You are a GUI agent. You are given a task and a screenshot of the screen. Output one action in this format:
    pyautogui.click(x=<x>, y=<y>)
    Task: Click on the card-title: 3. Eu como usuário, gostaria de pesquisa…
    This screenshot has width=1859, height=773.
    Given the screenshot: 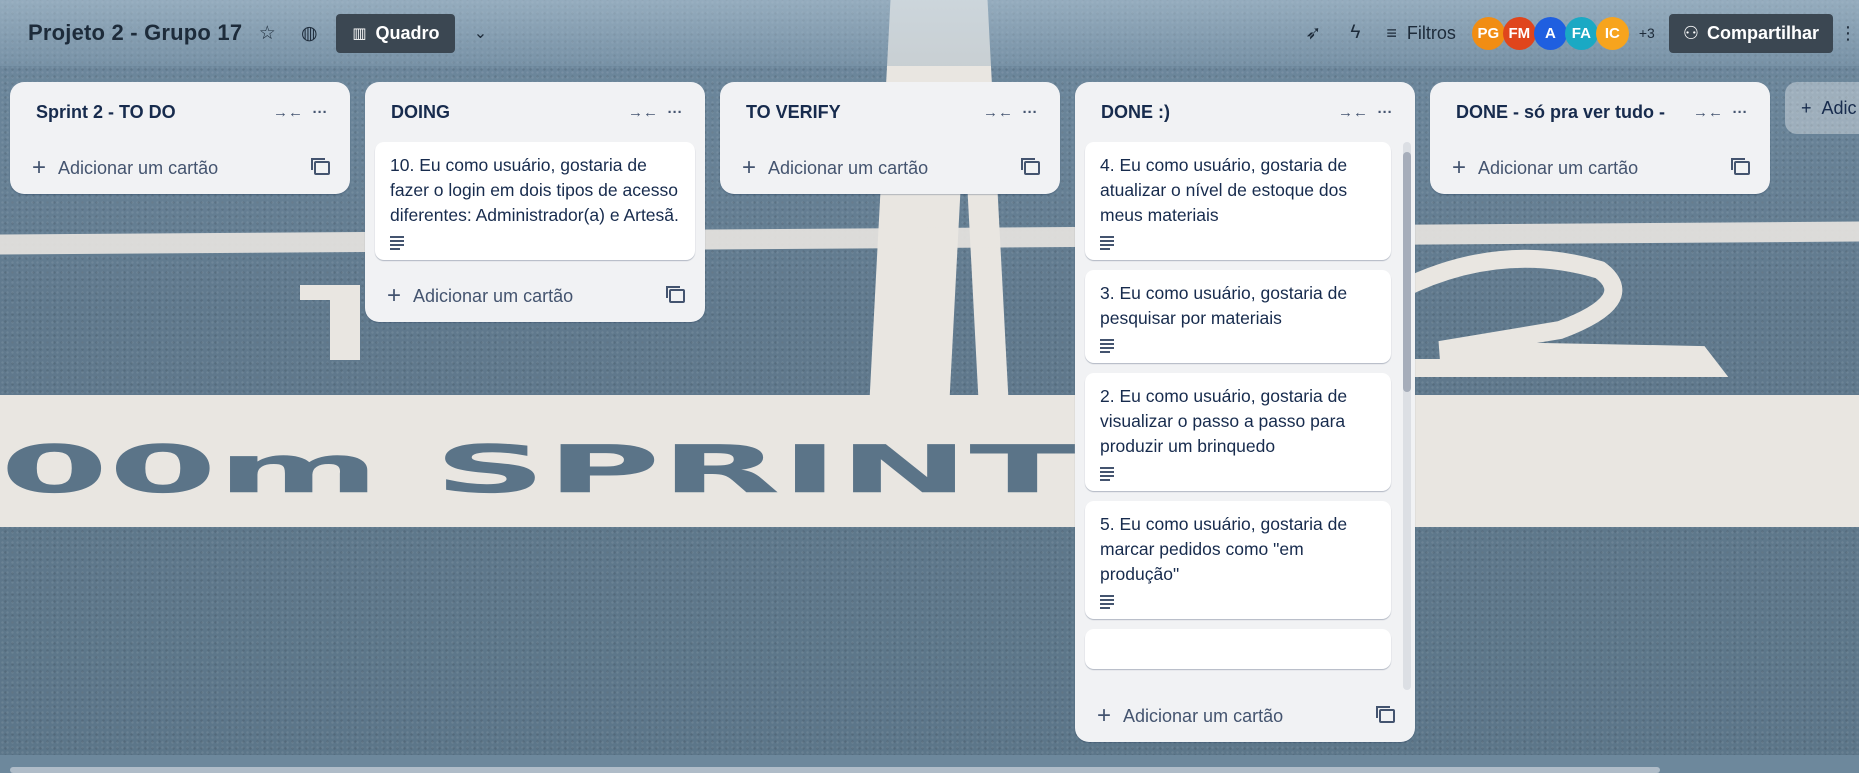 What is the action you would take?
    pyautogui.click(x=1224, y=305)
    